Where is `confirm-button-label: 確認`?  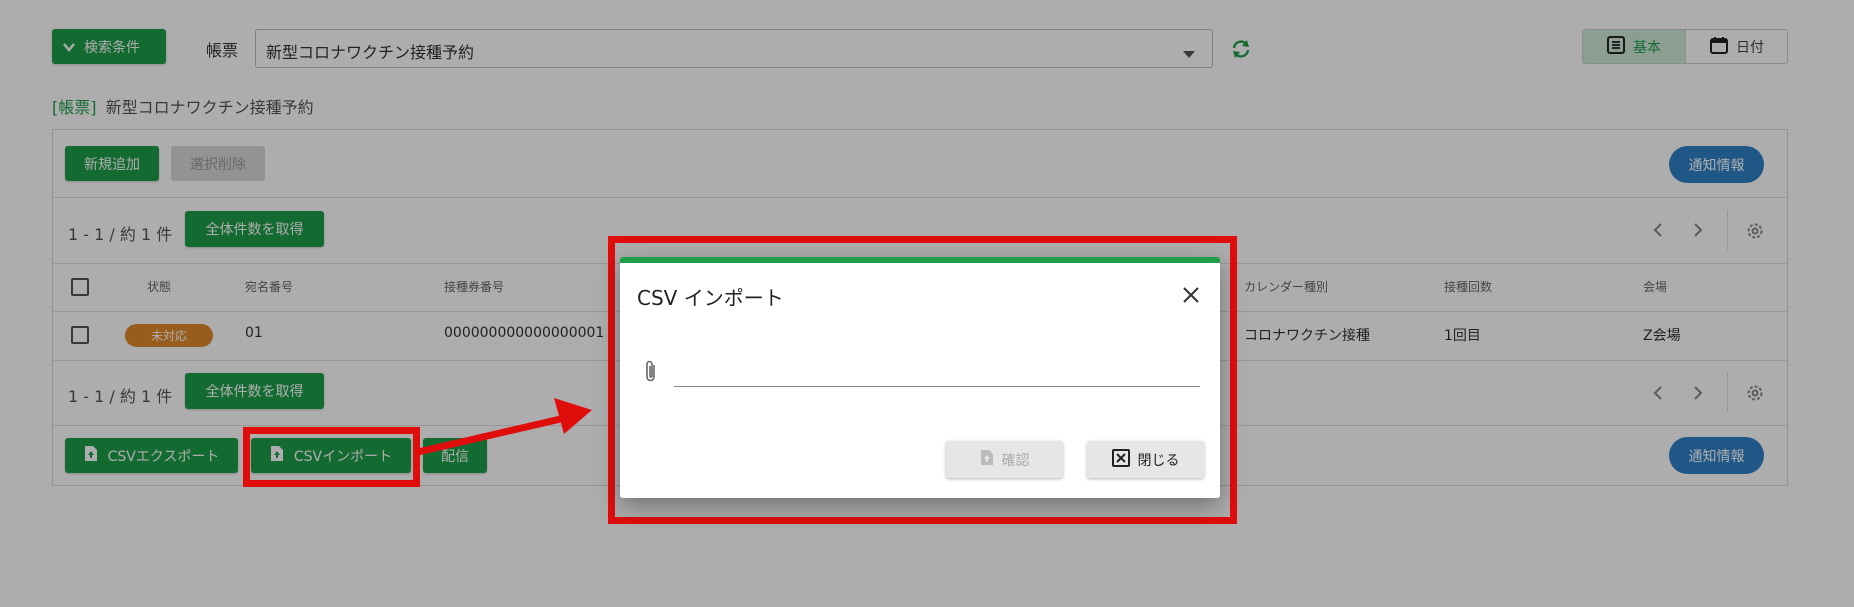
confirm-button-label: 確認 is located at coordinates (1015, 460).